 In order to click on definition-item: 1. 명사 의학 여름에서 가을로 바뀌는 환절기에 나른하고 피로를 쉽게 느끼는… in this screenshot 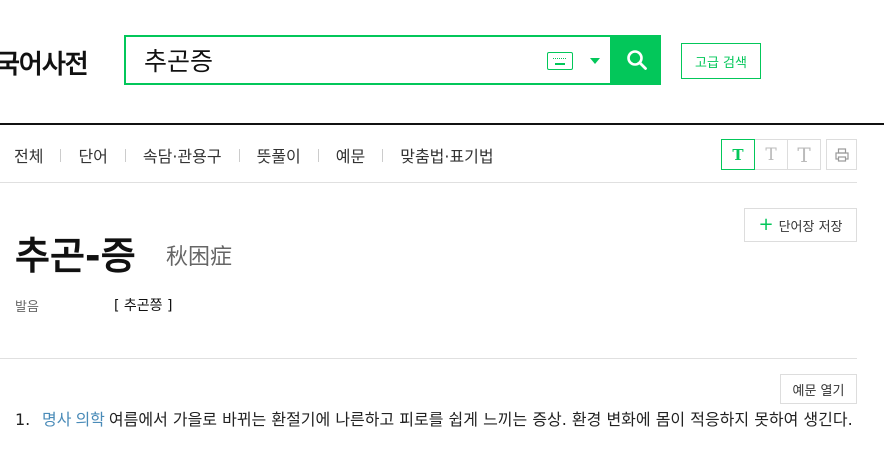, I will do `click(437, 420)`.